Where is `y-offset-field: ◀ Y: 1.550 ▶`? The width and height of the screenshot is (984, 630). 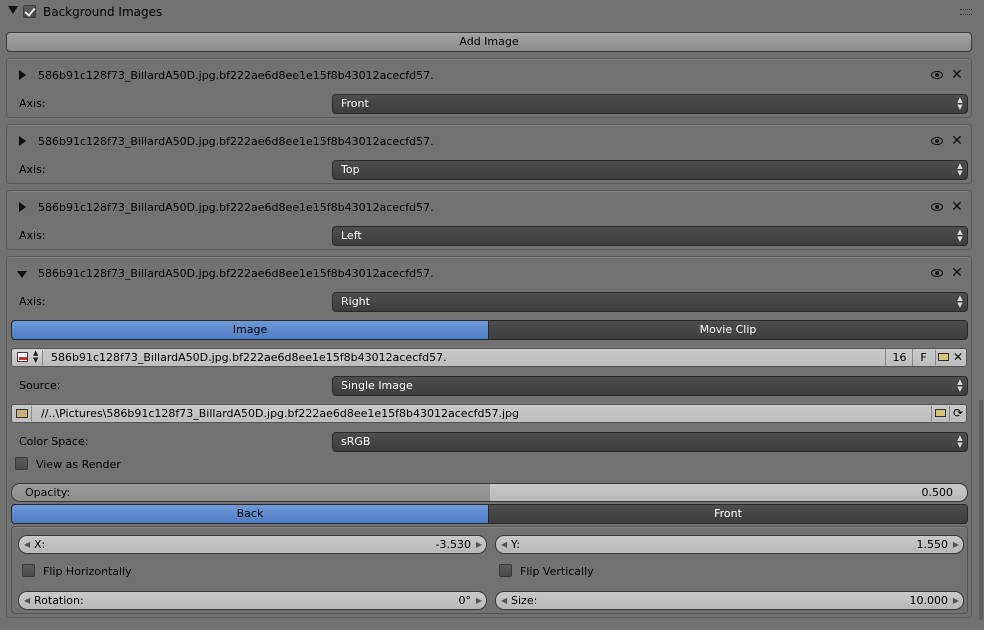 y-offset-field: ◀ Y: 1.550 ▶ is located at coordinates (729, 544).